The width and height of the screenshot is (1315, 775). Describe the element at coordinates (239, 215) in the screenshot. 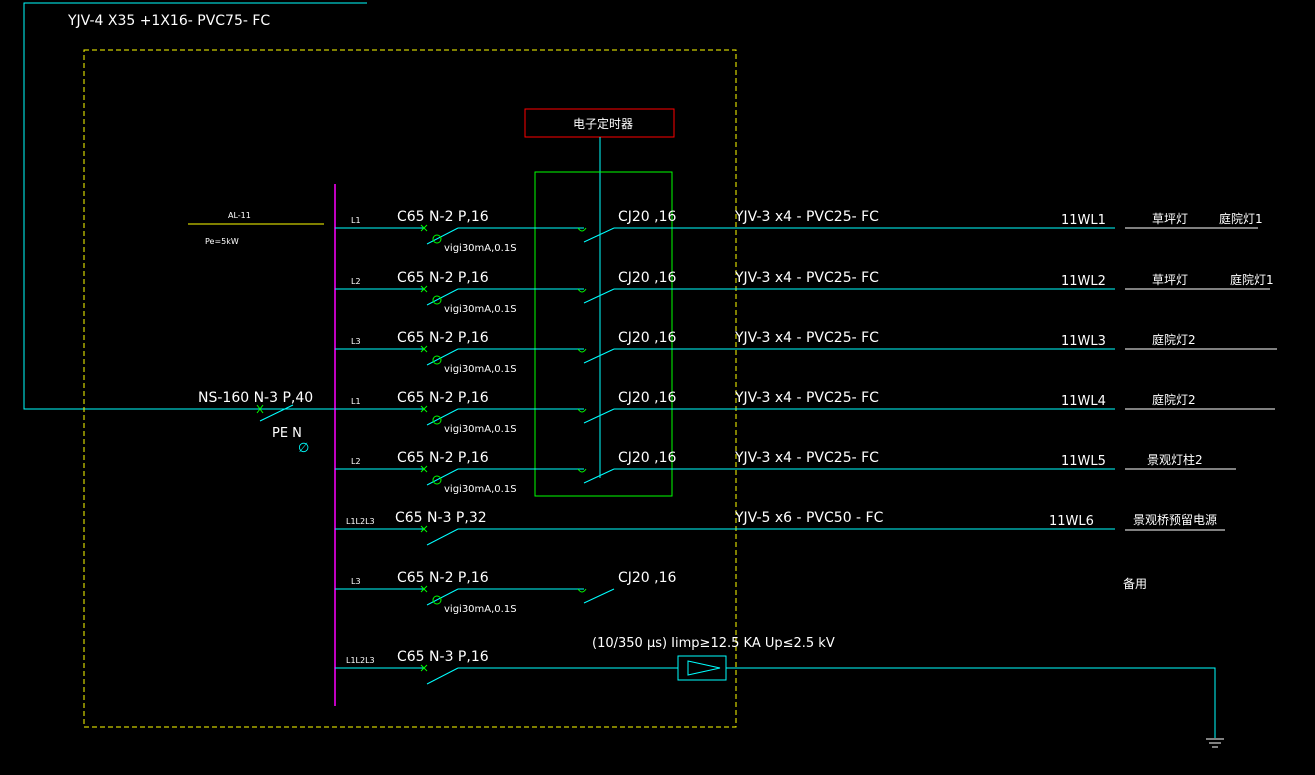

I see `panel-name: AL-11` at that location.